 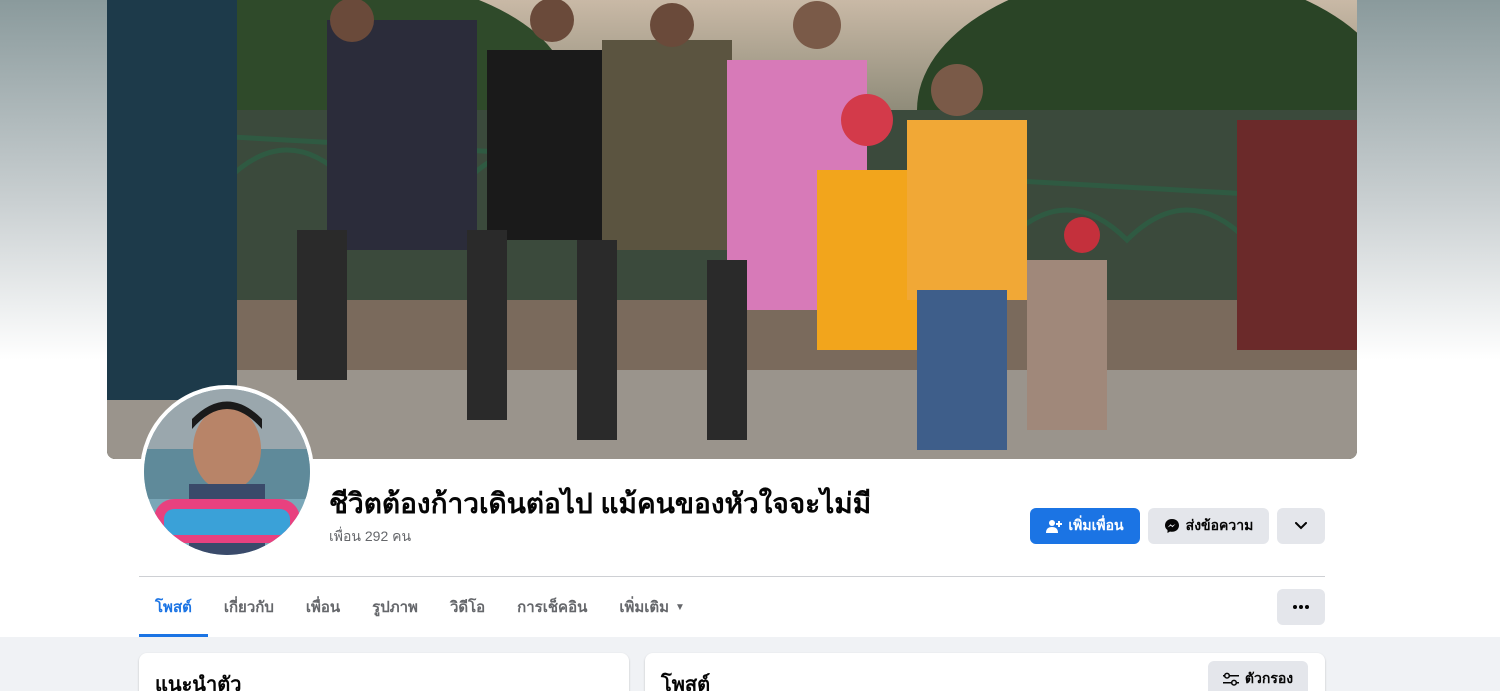 What do you see at coordinates (1230, 679) in the screenshot?
I see `sliders-icon` at bounding box center [1230, 679].